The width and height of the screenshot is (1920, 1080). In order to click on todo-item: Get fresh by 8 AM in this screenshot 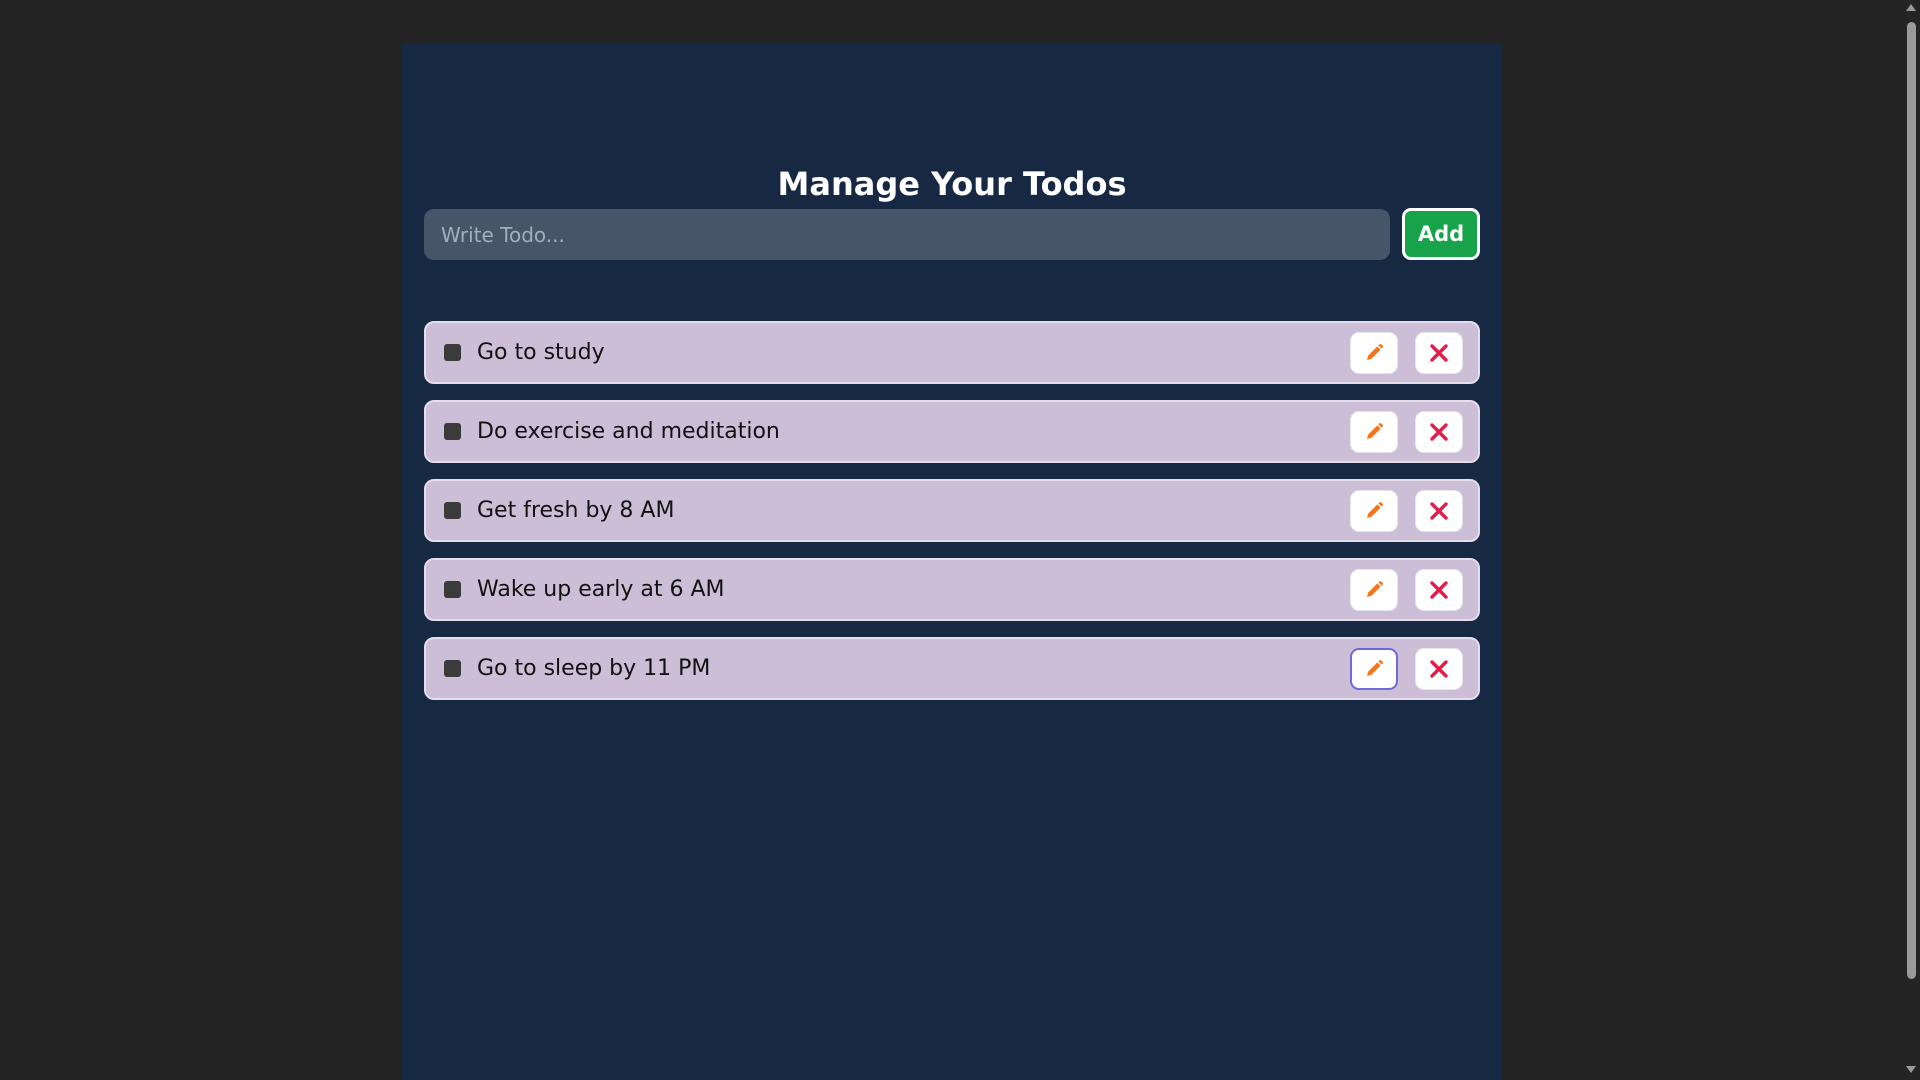, I will do `click(952, 510)`.